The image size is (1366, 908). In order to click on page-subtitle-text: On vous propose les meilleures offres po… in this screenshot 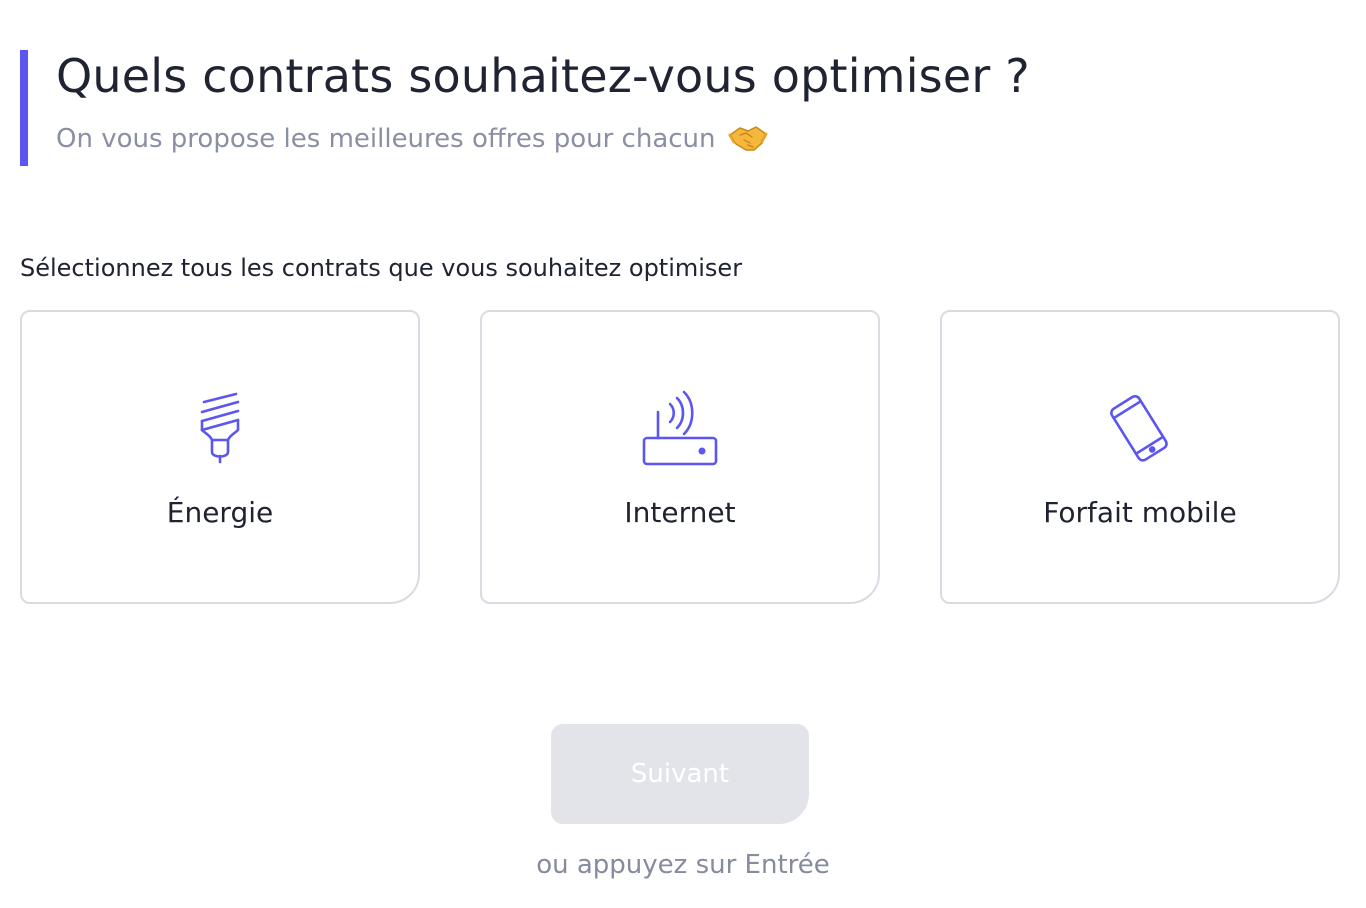, I will do `click(386, 139)`.